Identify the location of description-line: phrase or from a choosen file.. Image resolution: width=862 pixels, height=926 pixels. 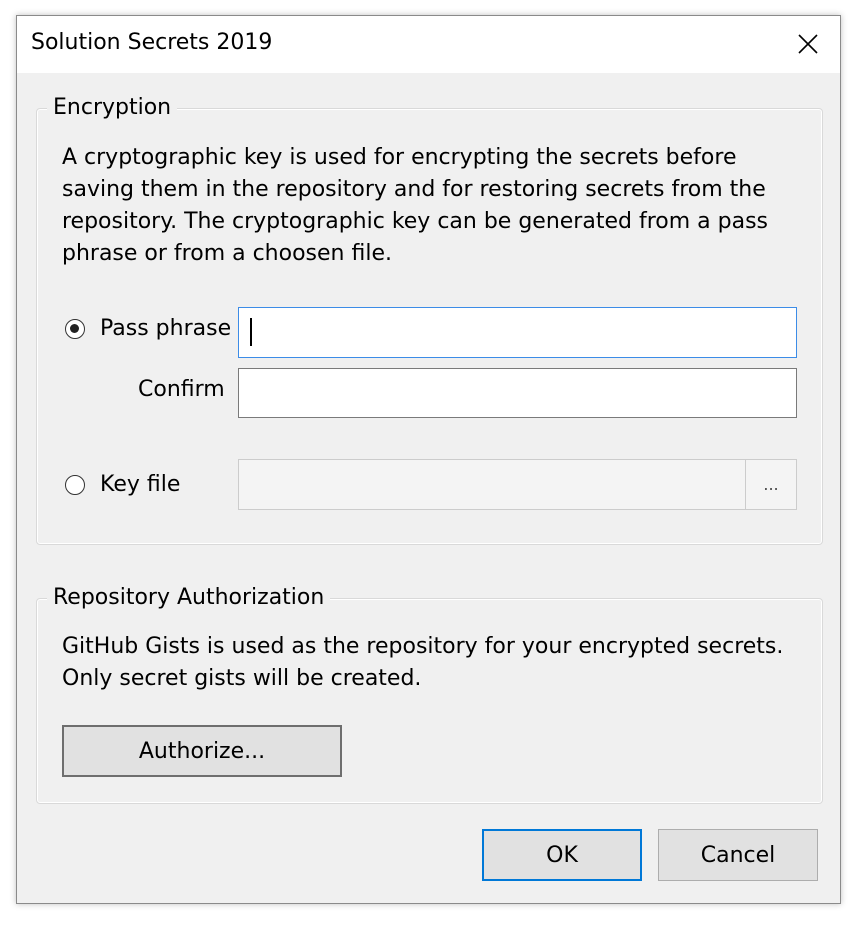
(227, 253).